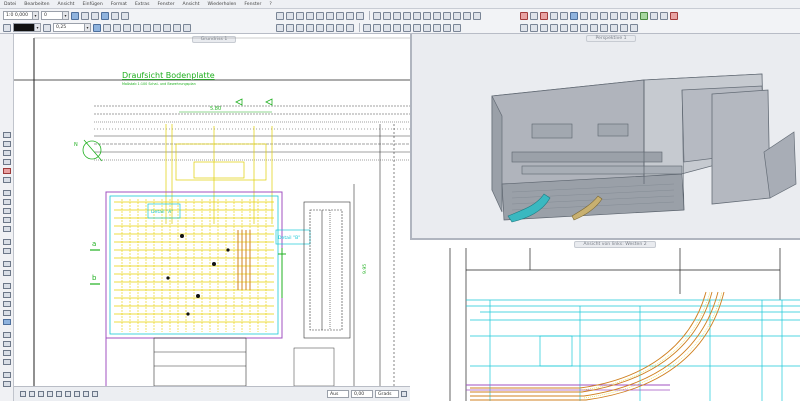 This screenshot has height=401, width=800. What do you see at coordinates (467, 15) in the screenshot?
I see `join-icon` at bounding box center [467, 15].